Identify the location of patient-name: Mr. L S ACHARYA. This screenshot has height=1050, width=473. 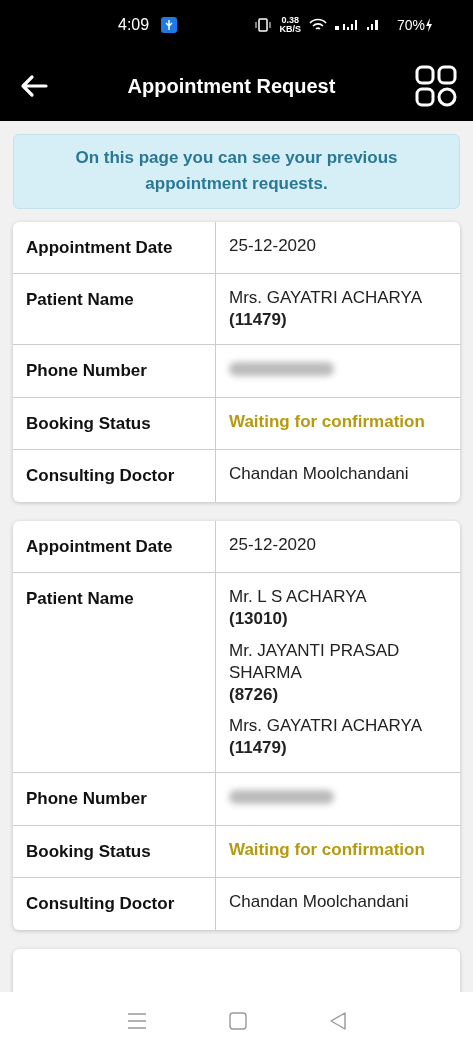
(298, 597).